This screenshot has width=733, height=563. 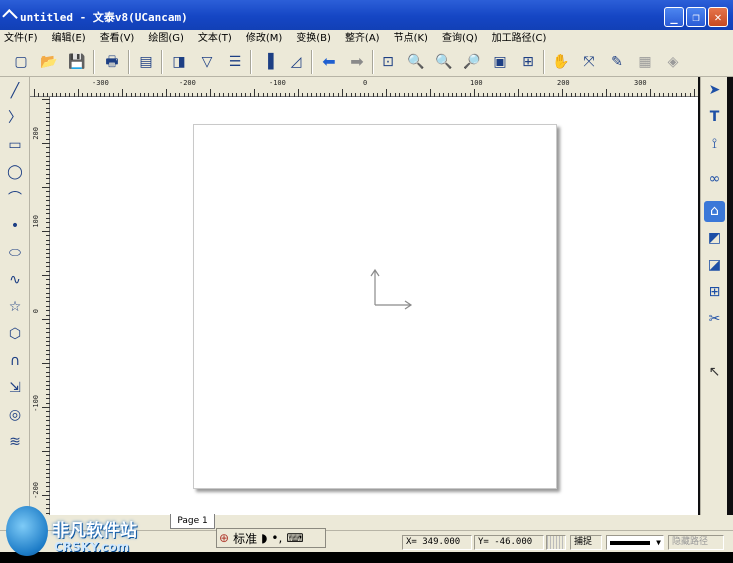 I want to click on menu-draw: 绘图(G), so click(x=166, y=38).